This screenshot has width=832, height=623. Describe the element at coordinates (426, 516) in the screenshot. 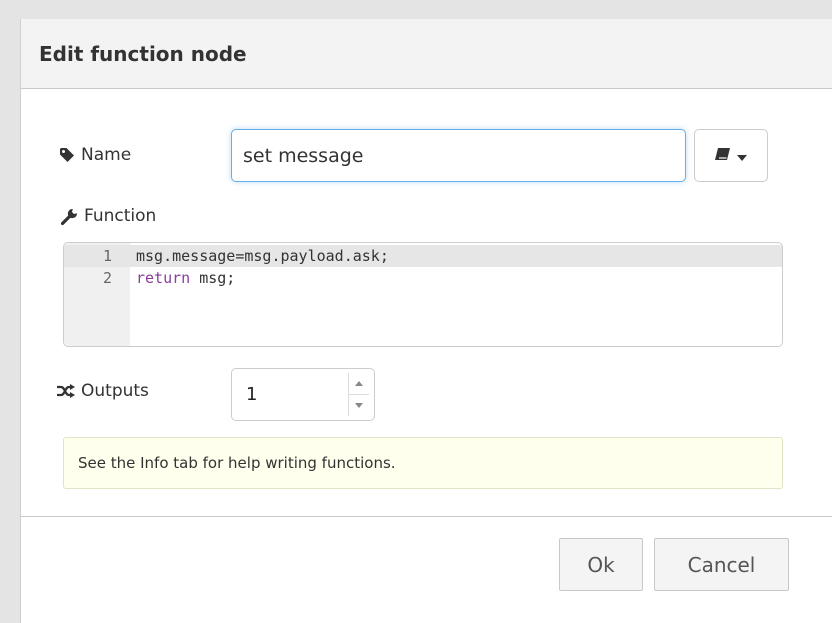

I see `dialog-footer` at that location.